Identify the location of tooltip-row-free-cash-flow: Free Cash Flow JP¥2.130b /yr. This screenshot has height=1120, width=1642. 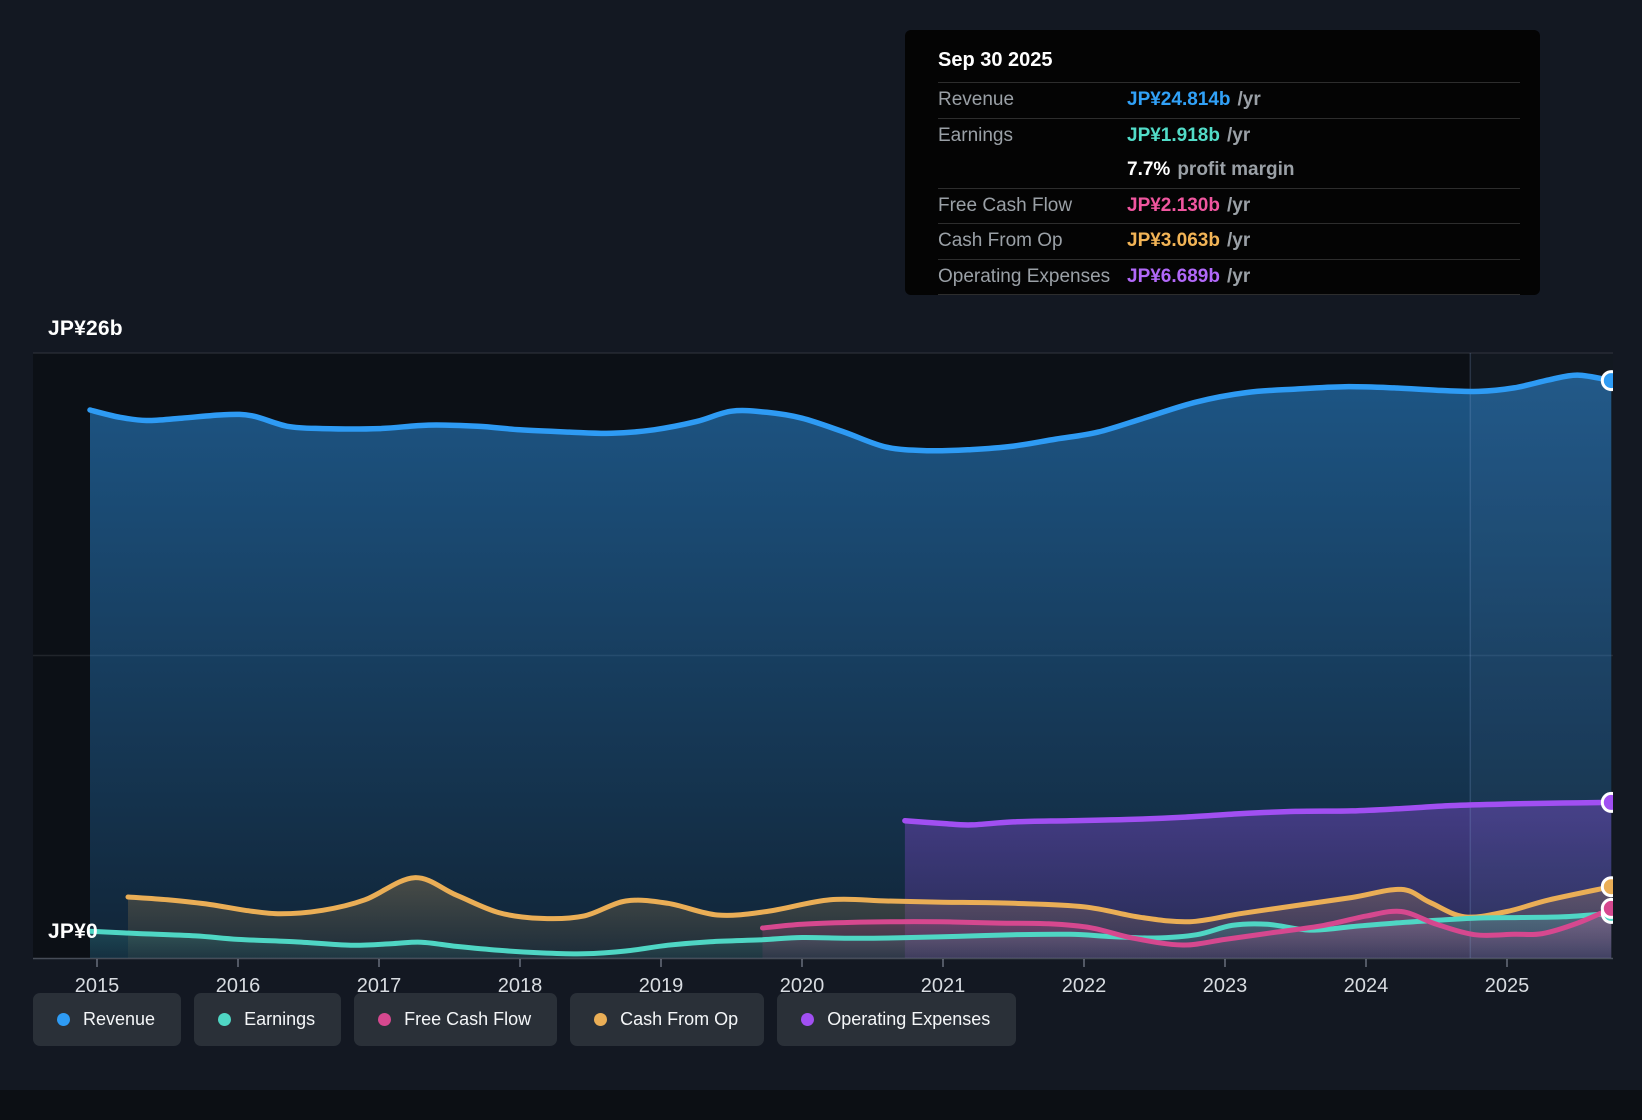
(1229, 206).